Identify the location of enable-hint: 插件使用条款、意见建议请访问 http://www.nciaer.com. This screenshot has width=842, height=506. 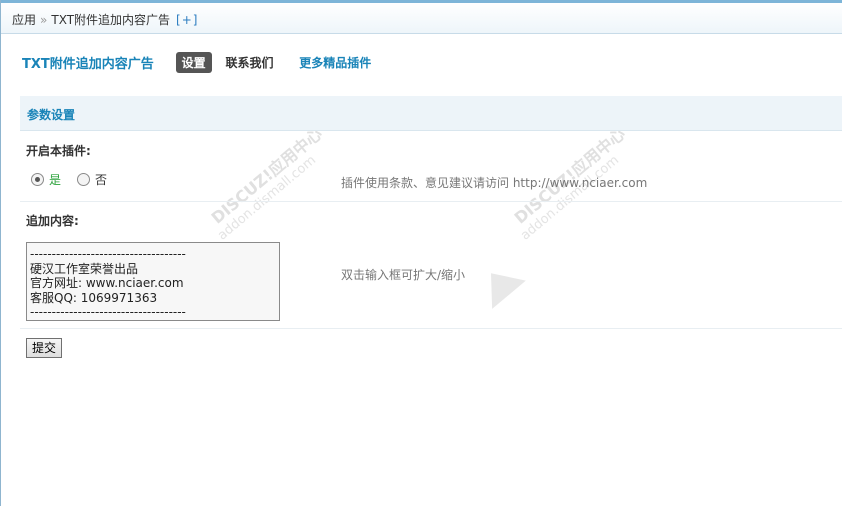
(494, 183).